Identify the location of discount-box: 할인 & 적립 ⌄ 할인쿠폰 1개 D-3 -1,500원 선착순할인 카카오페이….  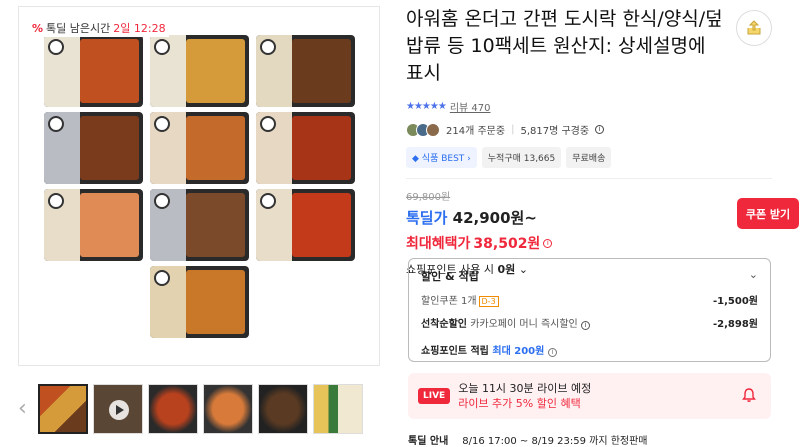
(589, 310).